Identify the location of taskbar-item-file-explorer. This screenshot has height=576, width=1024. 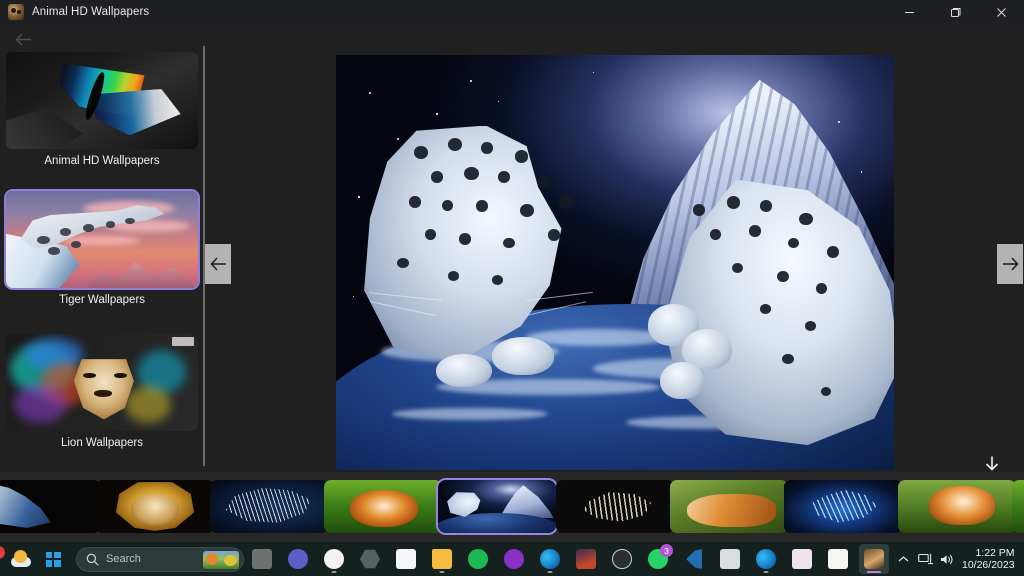
(442, 559).